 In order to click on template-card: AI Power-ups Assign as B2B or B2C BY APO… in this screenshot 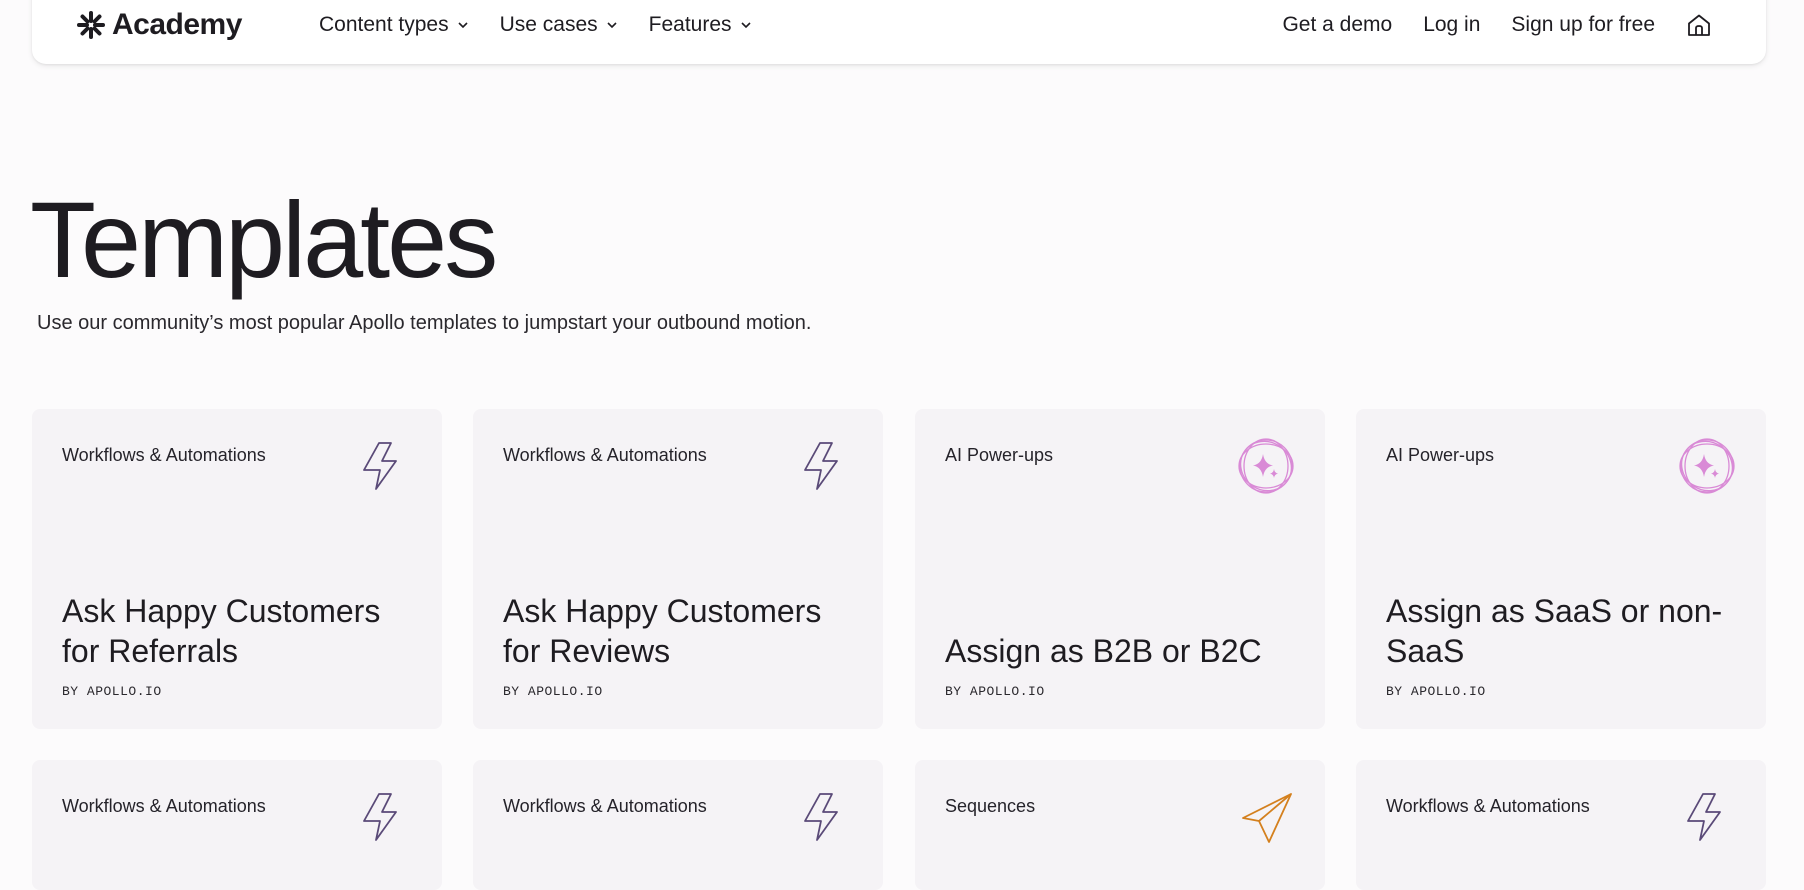, I will do `click(1120, 569)`.